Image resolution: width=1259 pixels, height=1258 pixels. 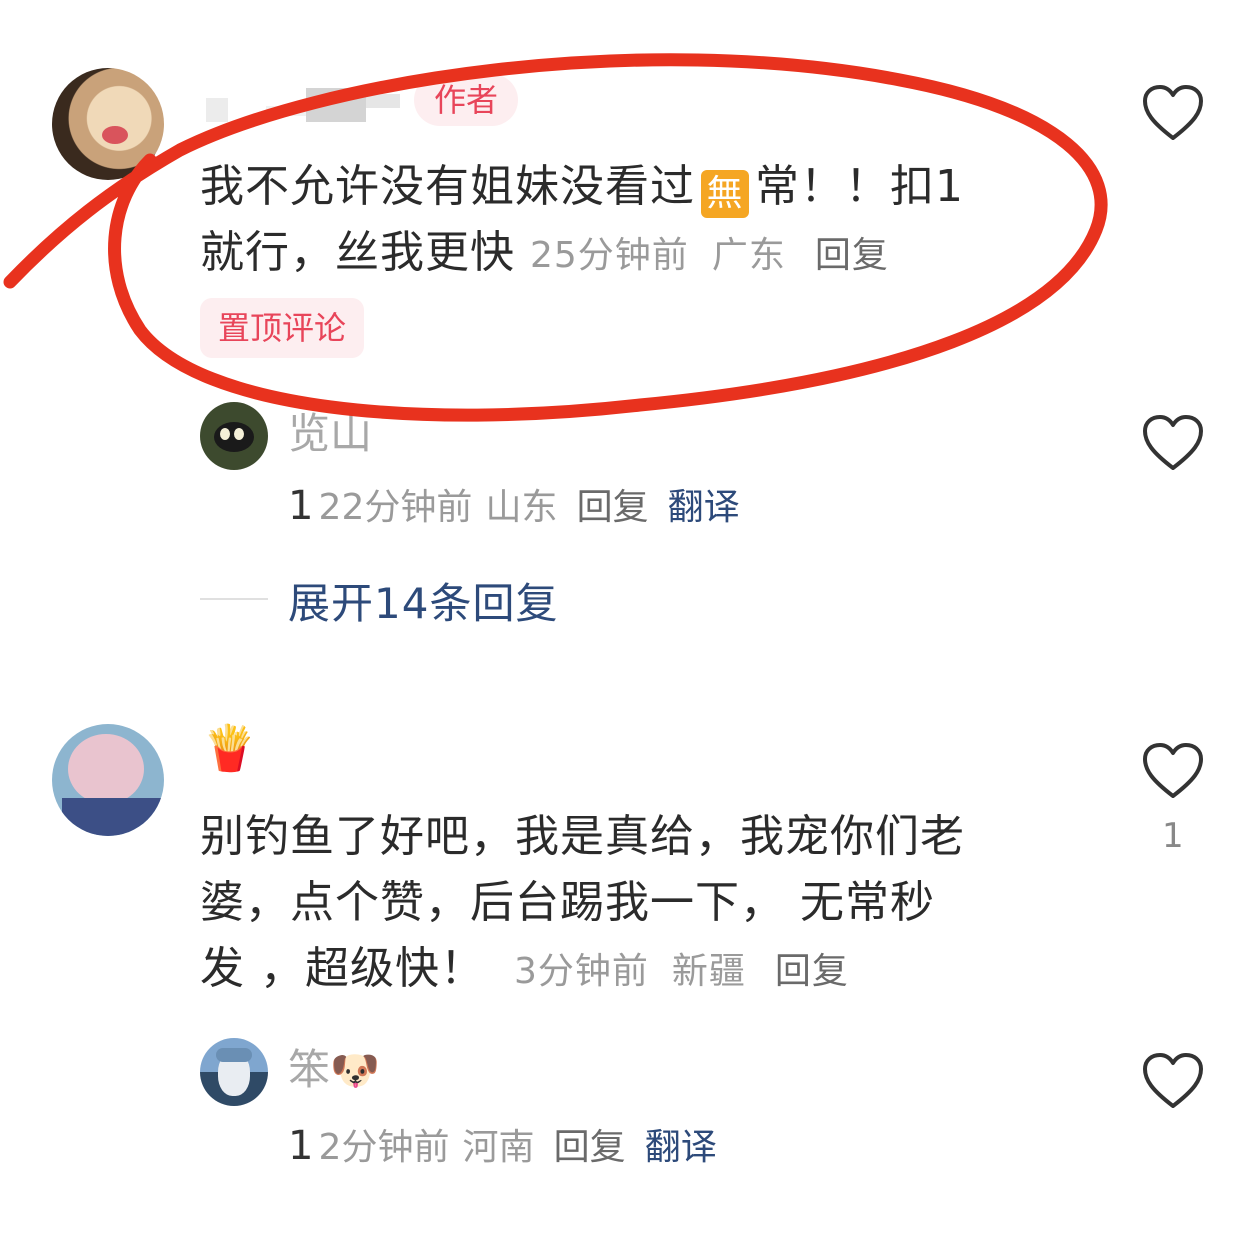 What do you see at coordinates (581, 971) in the screenshot?
I see `comment-time: 3分钟前` at bounding box center [581, 971].